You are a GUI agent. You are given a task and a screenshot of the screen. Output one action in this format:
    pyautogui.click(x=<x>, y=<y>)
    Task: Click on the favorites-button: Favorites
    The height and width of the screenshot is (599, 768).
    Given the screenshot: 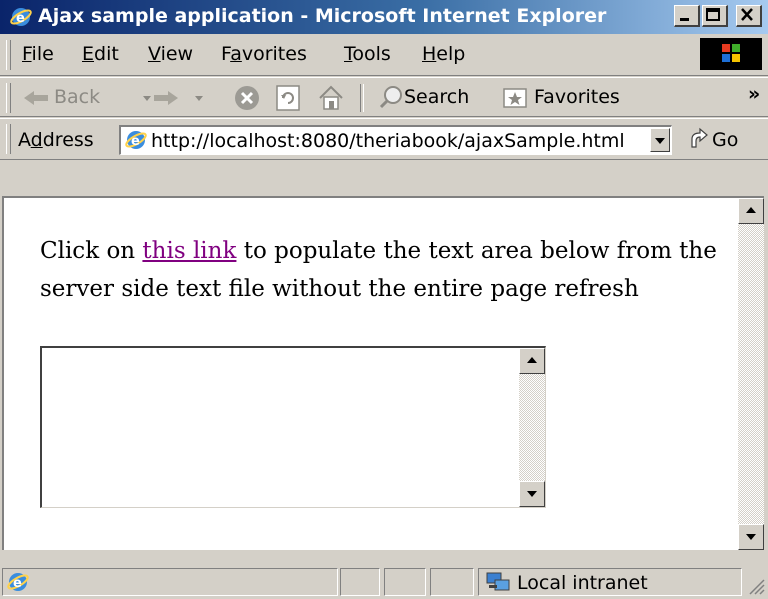 What is the action you would take?
    pyautogui.click(x=577, y=97)
    